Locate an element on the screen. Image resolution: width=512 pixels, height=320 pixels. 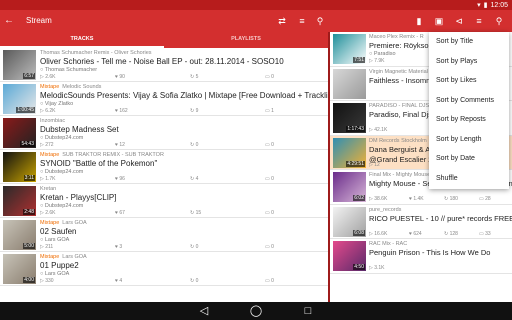
play-count: ▷ 12 is located at coordinates (374, 164).